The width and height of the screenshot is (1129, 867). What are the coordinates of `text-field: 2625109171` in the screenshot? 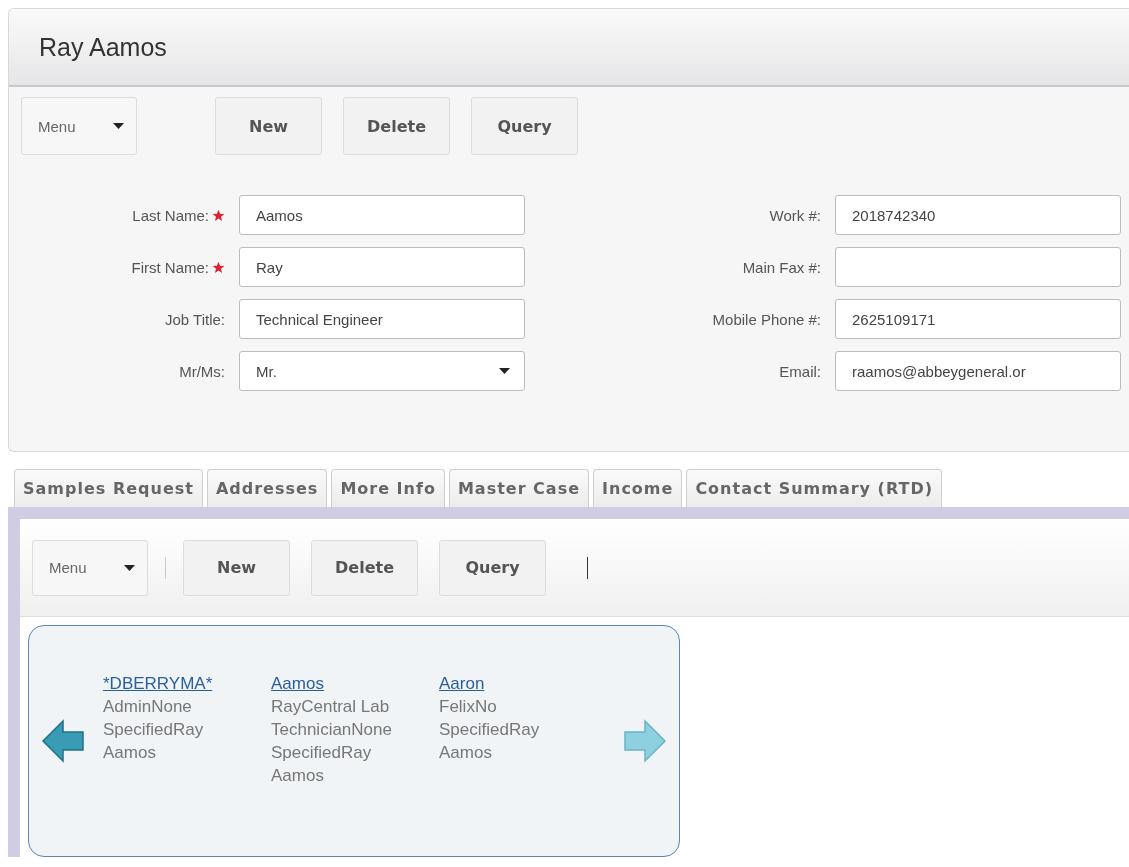 It's located at (978, 319).